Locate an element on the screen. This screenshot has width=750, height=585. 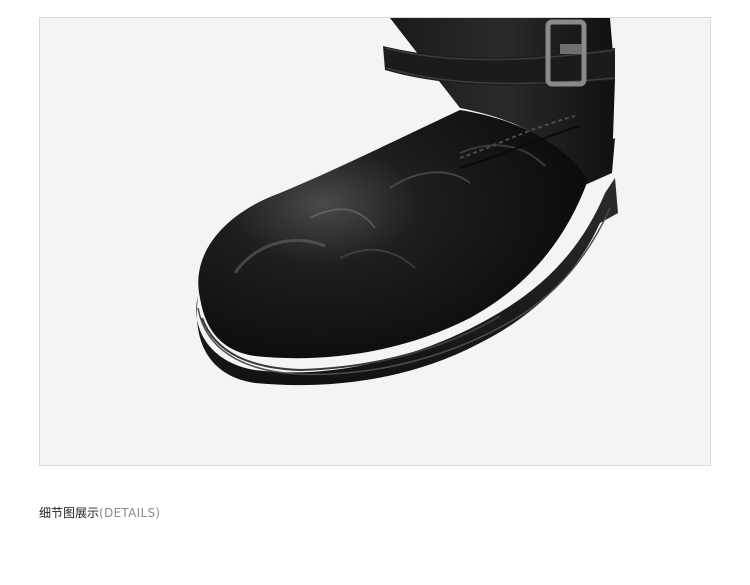
caption-subtitle: (DETAILS) is located at coordinates (130, 513).